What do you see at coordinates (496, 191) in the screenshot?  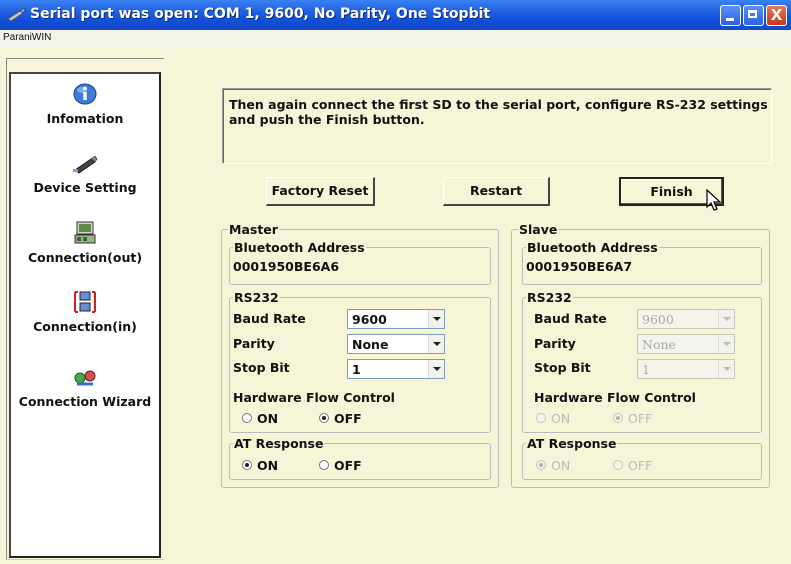 I see `restart-button: Restart` at bounding box center [496, 191].